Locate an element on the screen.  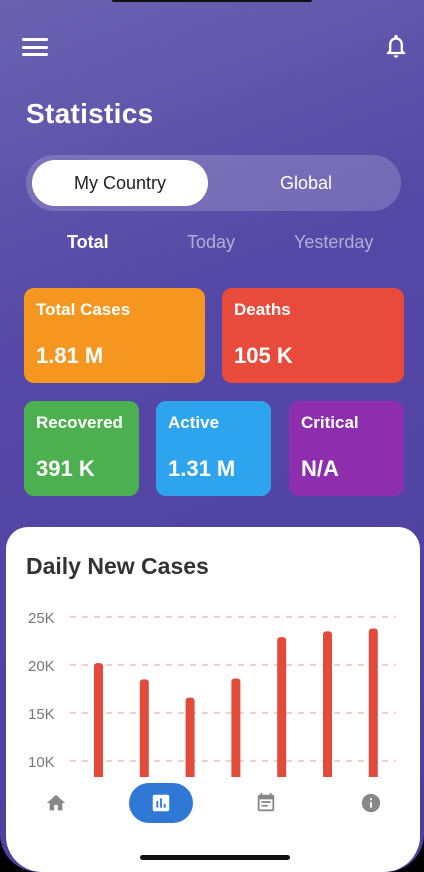
bell-icon is located at coordinates (396, 46).